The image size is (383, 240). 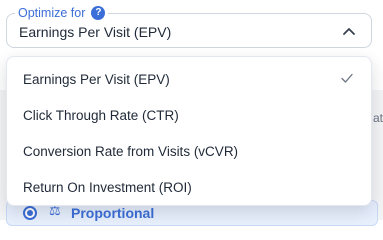 I want to click on question-circle-icon: ?, so click(x=98, y=13).